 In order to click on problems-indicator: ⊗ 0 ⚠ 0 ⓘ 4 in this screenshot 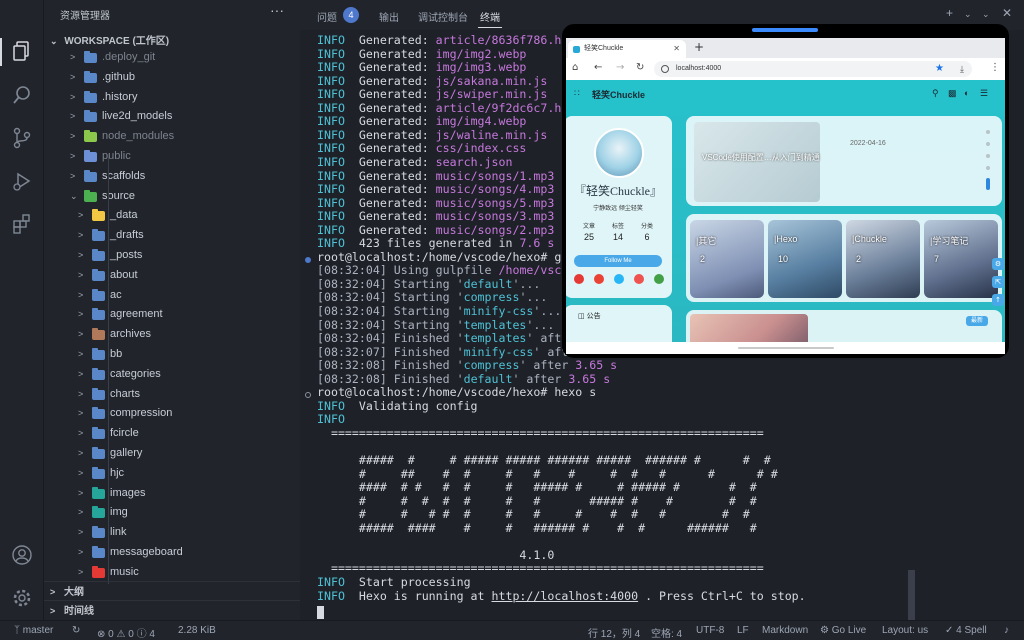, I will do `click(126, 632)`.